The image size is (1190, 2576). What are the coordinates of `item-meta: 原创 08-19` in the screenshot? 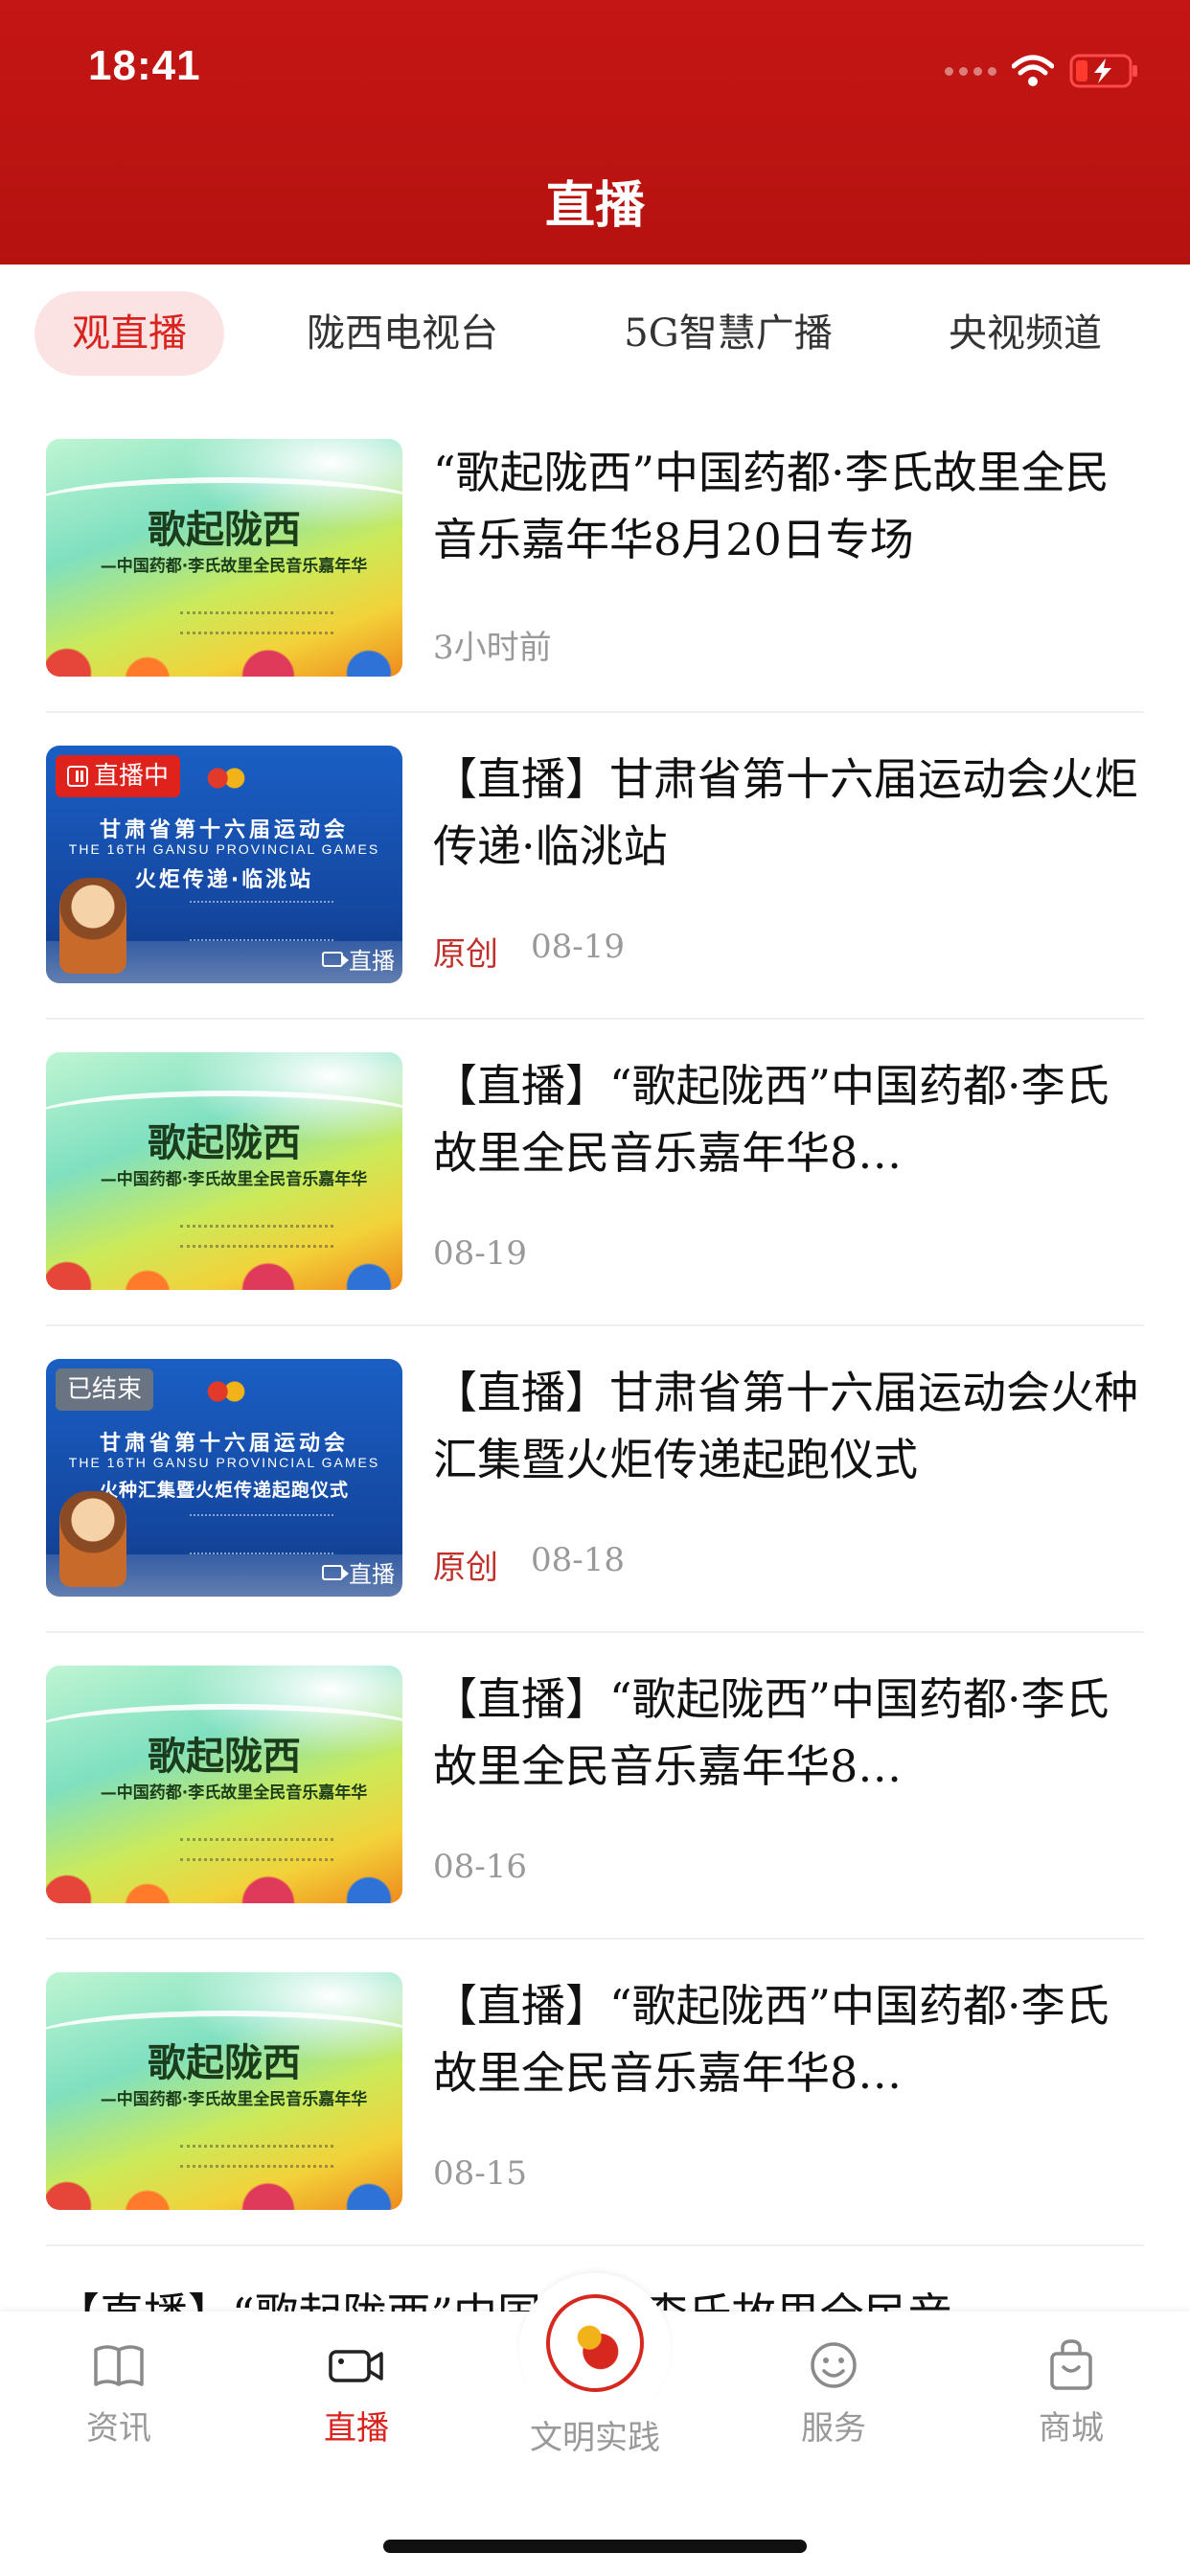 It's located at (529, 951).